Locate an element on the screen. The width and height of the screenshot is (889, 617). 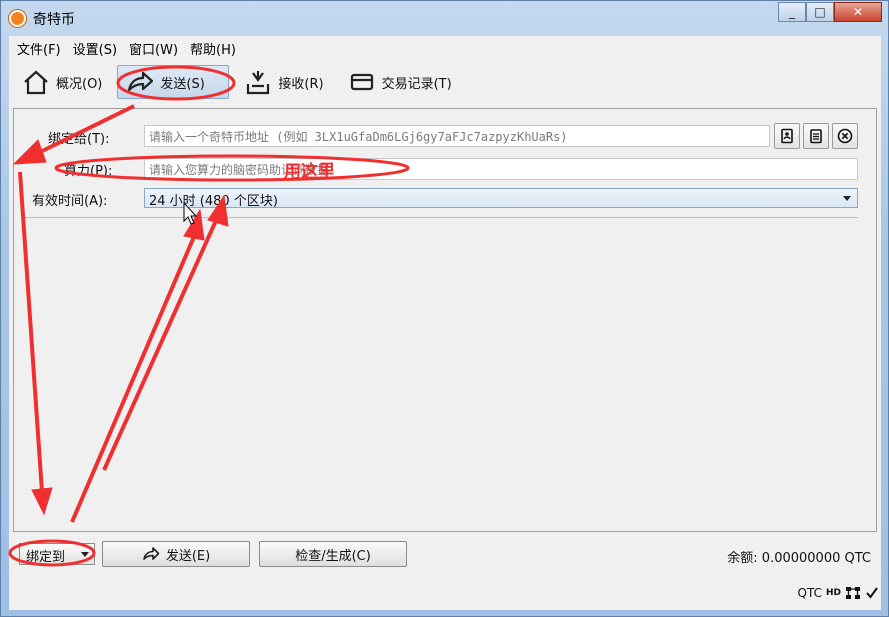
tab-send: 发送(S) is located at coordinates (173, 82).